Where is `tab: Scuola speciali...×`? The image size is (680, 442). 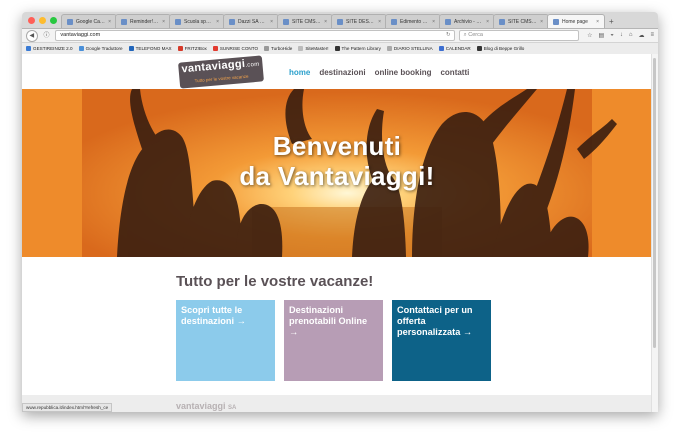 tab: Scuola speciali...× is located at coordinates (197, 21).